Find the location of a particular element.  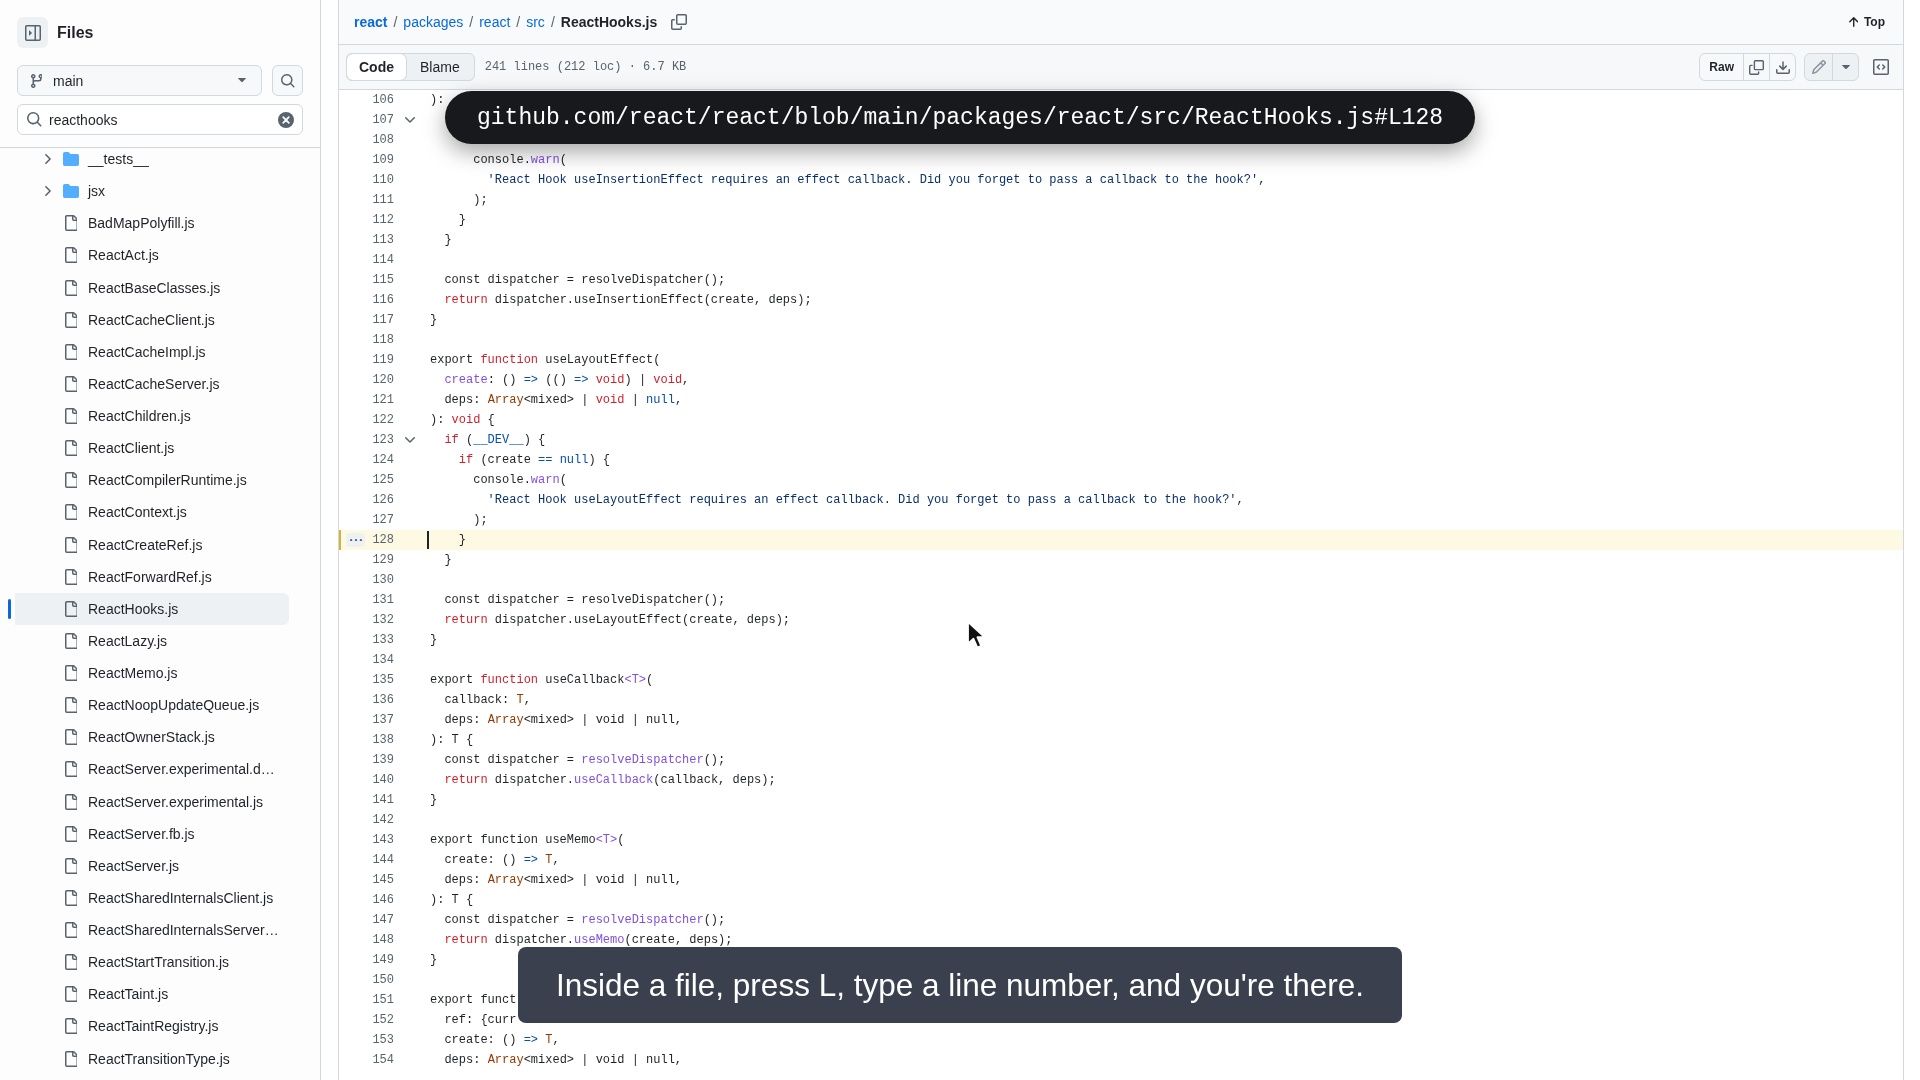

line-number: 121 is located at coordinates (383, 400).